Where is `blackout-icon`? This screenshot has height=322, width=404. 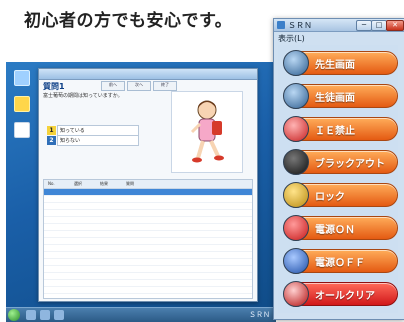 blackout-icon is located at coordinates (296, 162).